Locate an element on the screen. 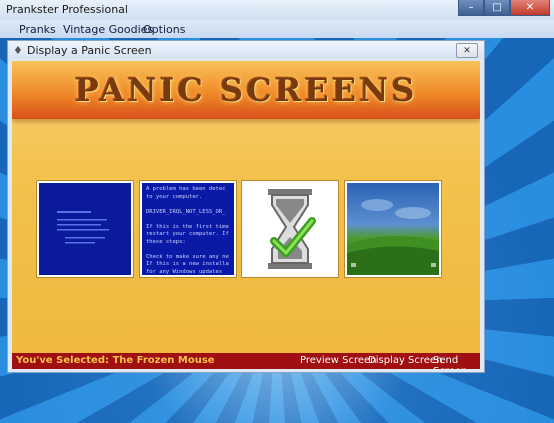 The height and width of the screenshot is (423, 554). wallpaper-hill-icon is located at coordinates (393, 237).